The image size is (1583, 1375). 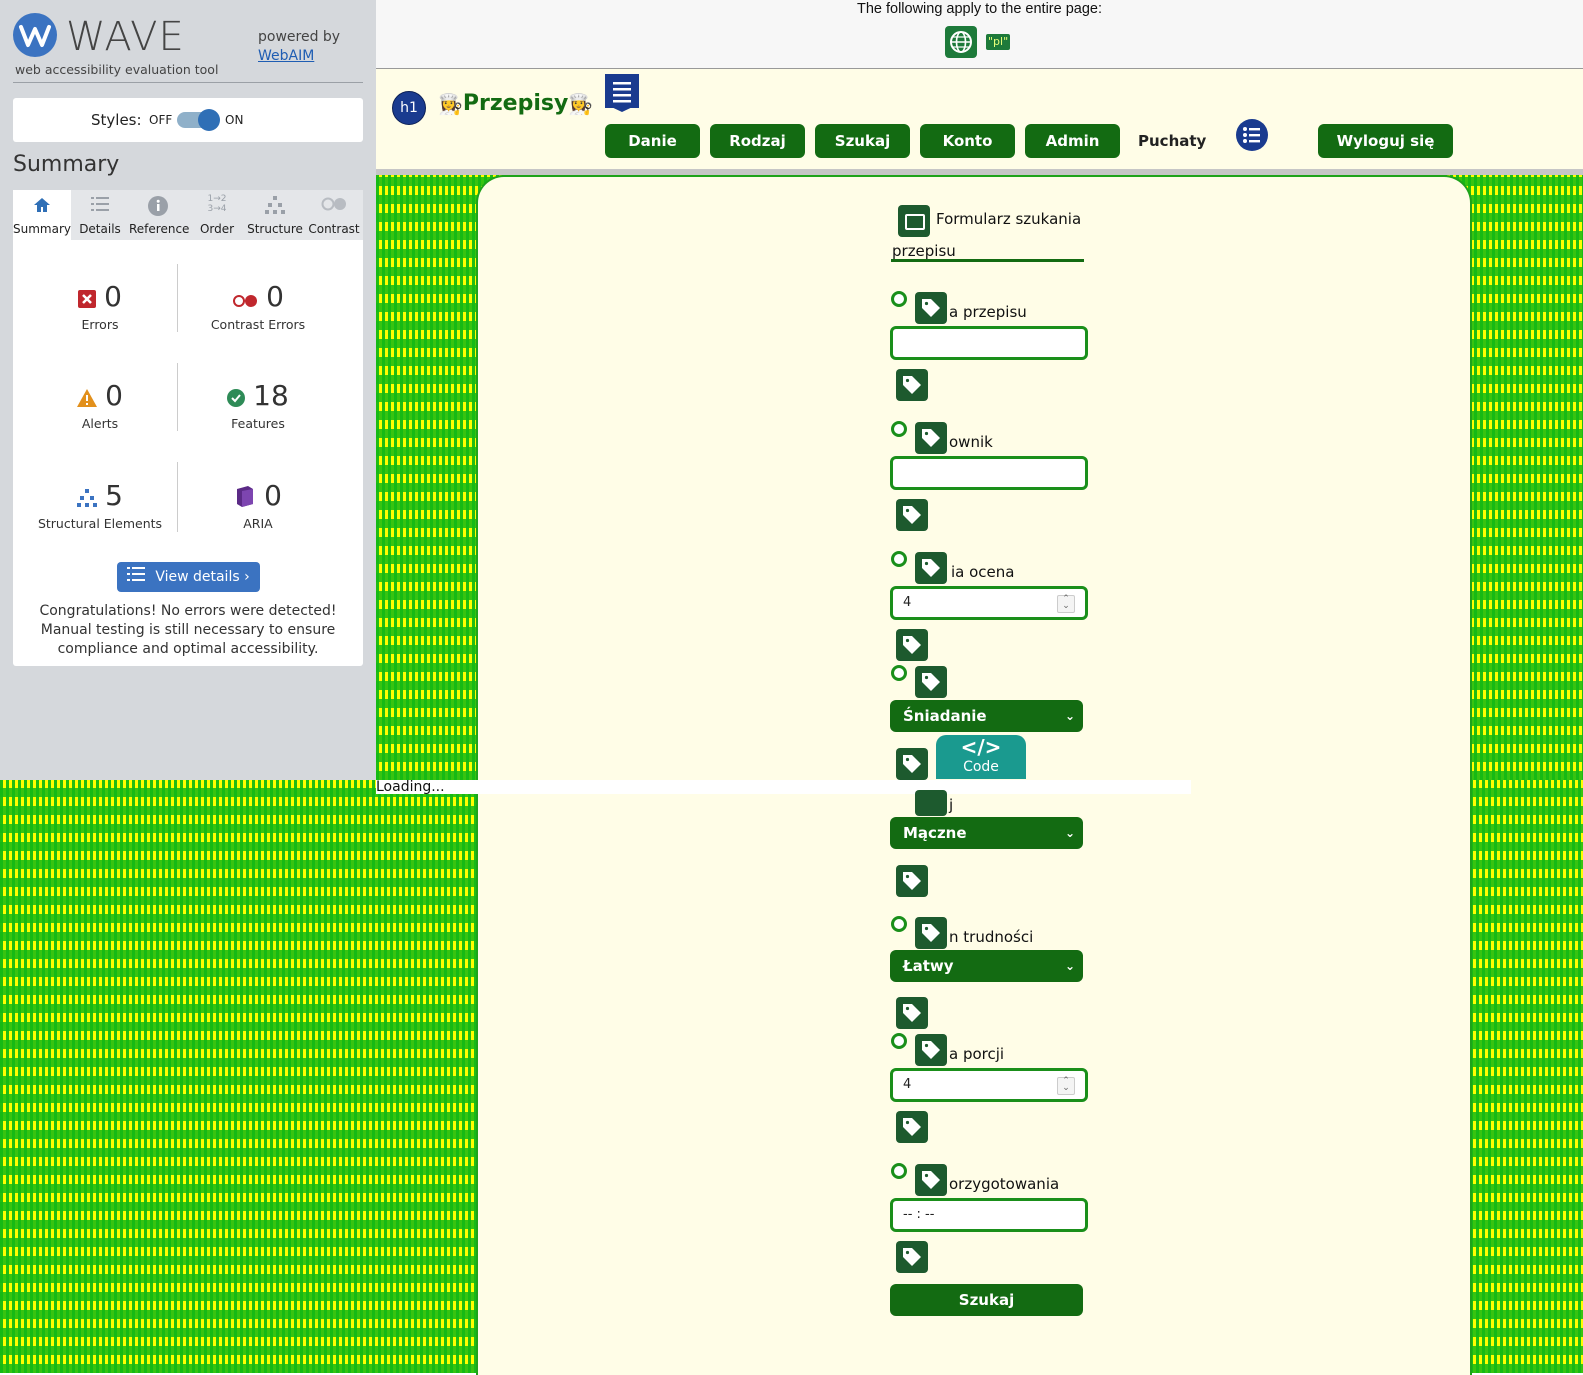 What do you see at coordinates (209, 120) in the screenshot?
I see `toggle-knob` at bounding box center [209, 120].